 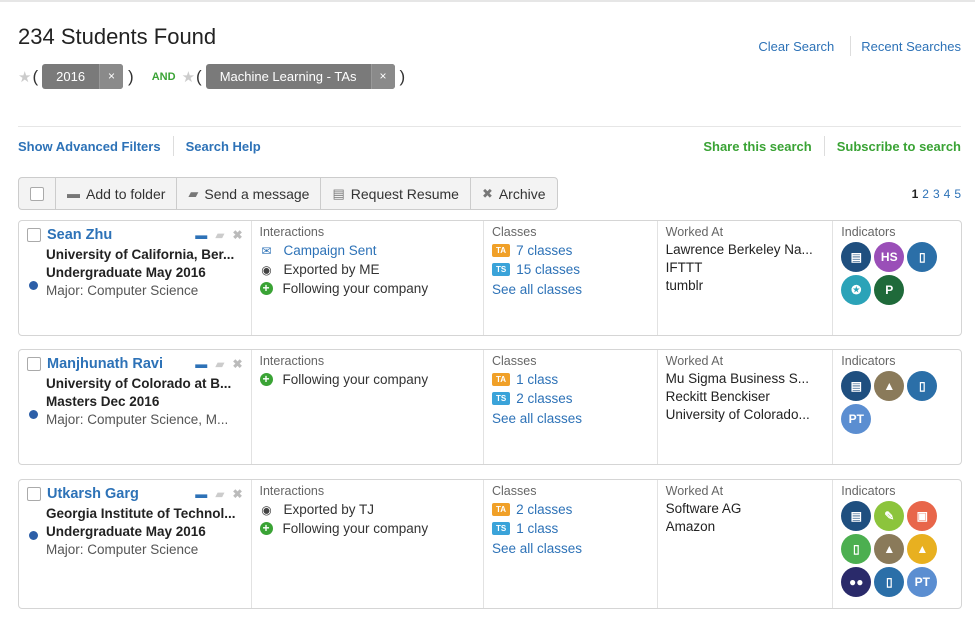 What do you see at coordinates (121, 235) in the screenshot?
I see `student-name-link: Sean Zhu` at bounding box center [121, 235].